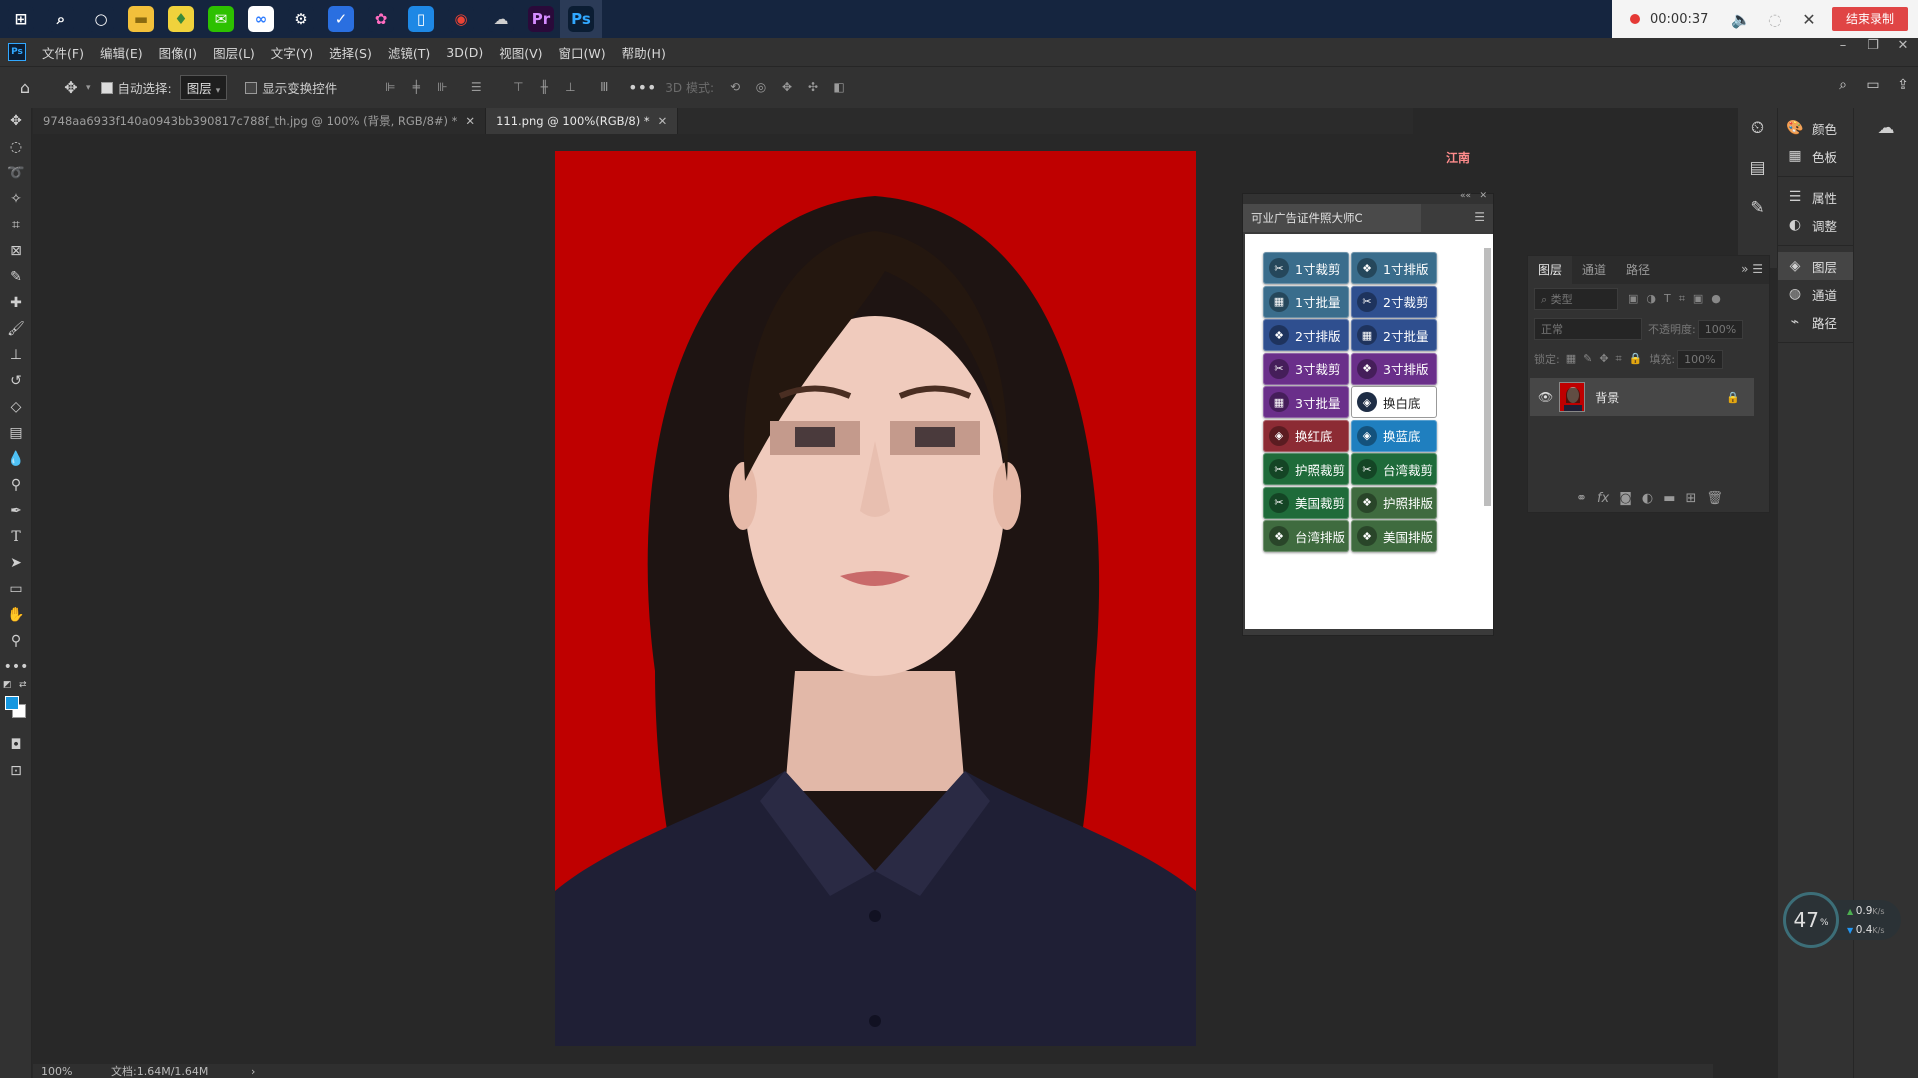 The width and height of the screenshot is (1918, 1078). I want to click on plugin-button: ✂ 美国裁剪, so click(1306, 502).